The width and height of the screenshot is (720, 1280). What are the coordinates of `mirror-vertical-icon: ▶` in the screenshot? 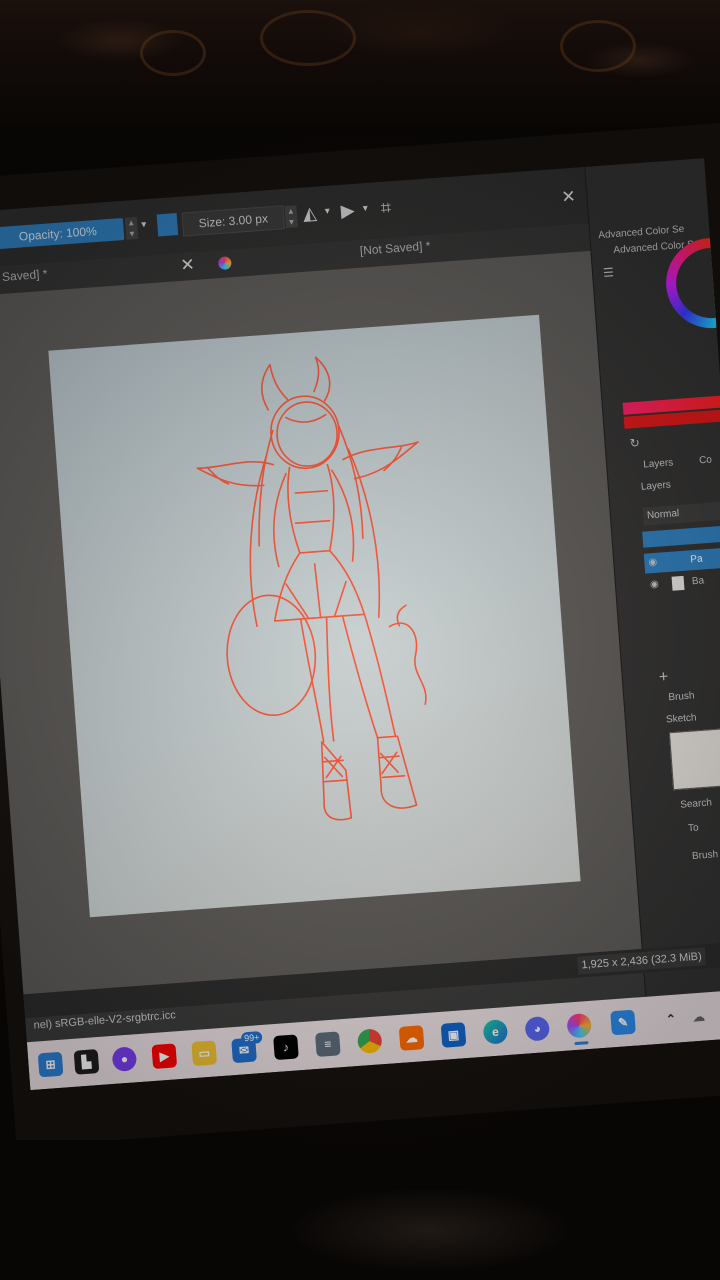 It's located at (348, 210).